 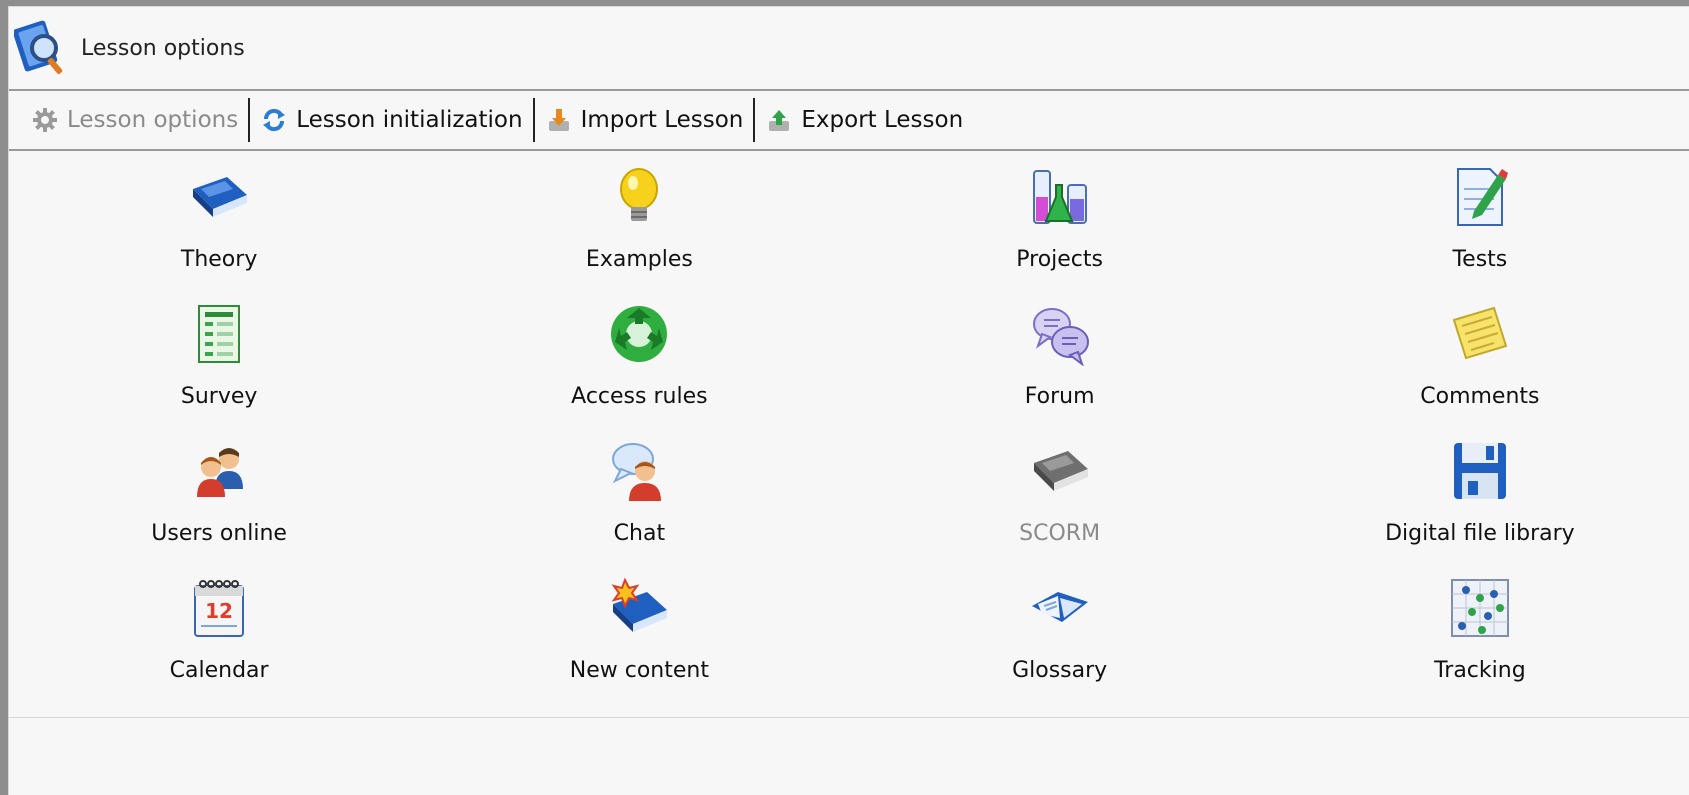 What do you see at coordinates (219, 334) in the screenshot?
I see `survey-form-icon` at bounding box center [219, 334].